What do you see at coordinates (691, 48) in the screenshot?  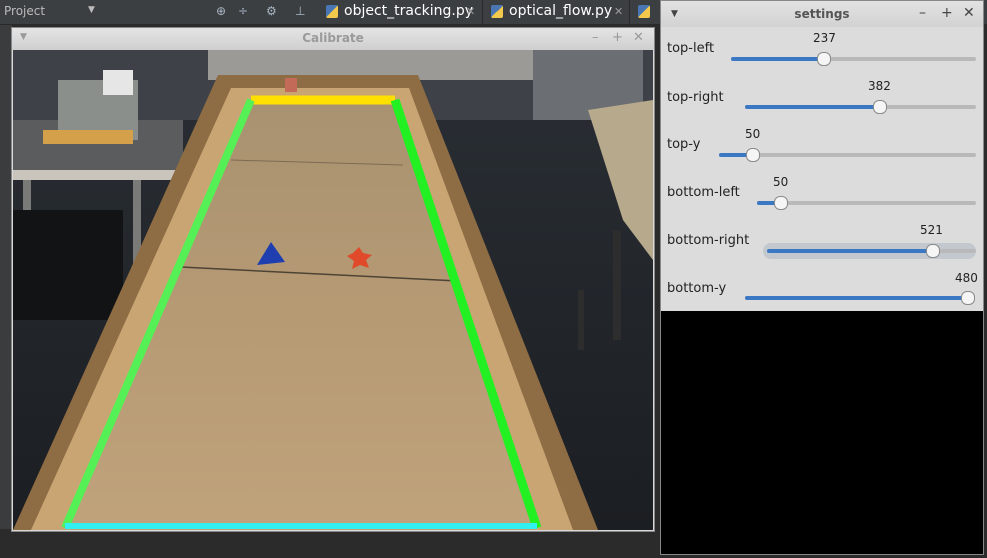 I see `trackbar-label: top-left` at bounding box center [691, 48].